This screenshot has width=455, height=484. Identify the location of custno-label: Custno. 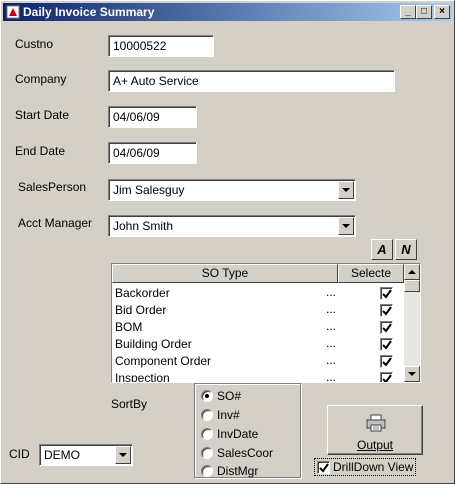
(34, 44).